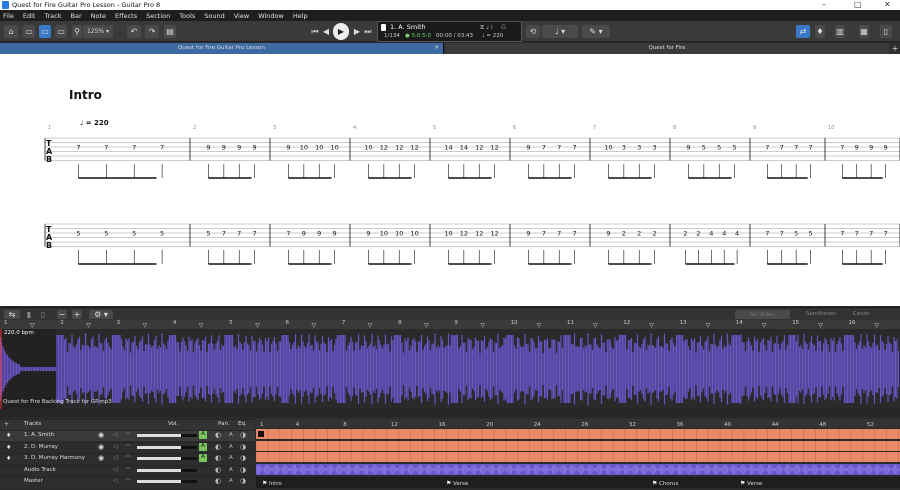  Describe the element at coordinates (29, 16) in the screenshot. I see `menu-edit: Edit` at that location.